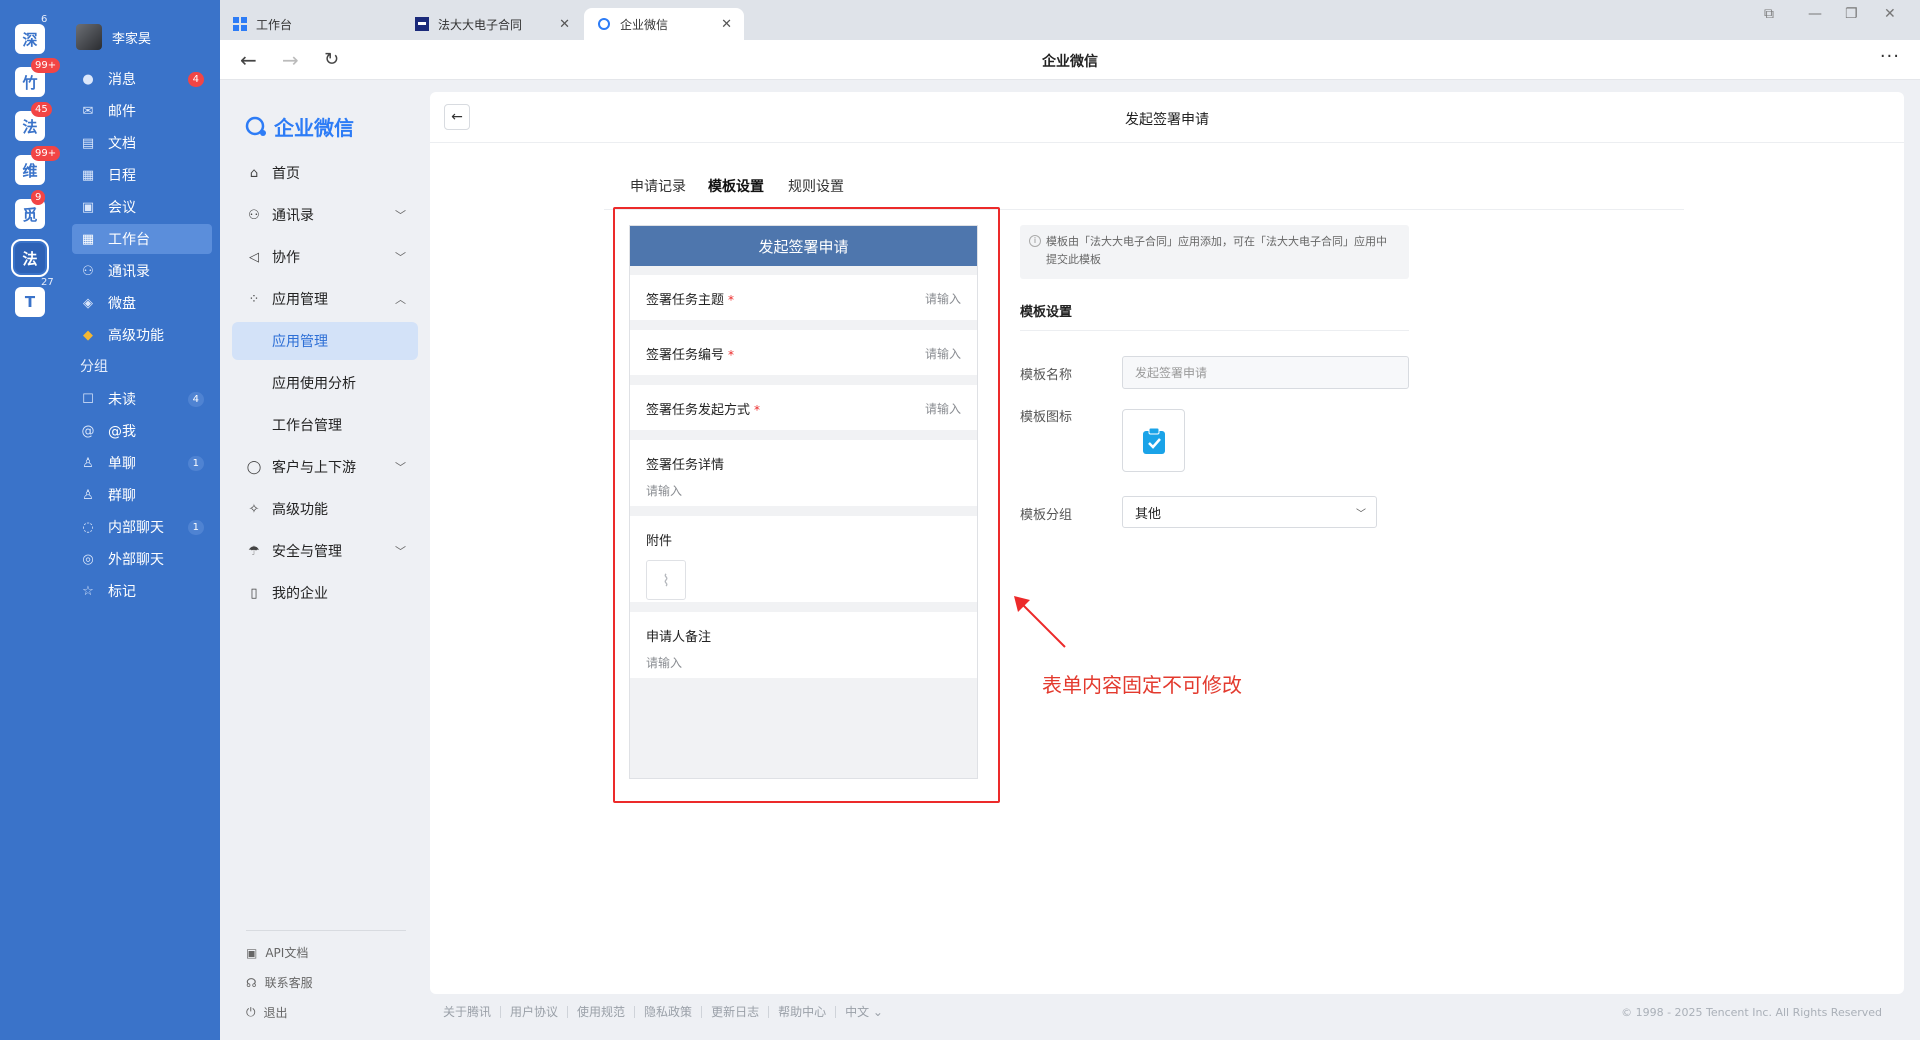 This screenshot has width=1920, height=1040. What do you see at coordinates (1046, 515) in the screenshot?
I see `template-group-label: 模板分组` at bounding box center [1046, 515].